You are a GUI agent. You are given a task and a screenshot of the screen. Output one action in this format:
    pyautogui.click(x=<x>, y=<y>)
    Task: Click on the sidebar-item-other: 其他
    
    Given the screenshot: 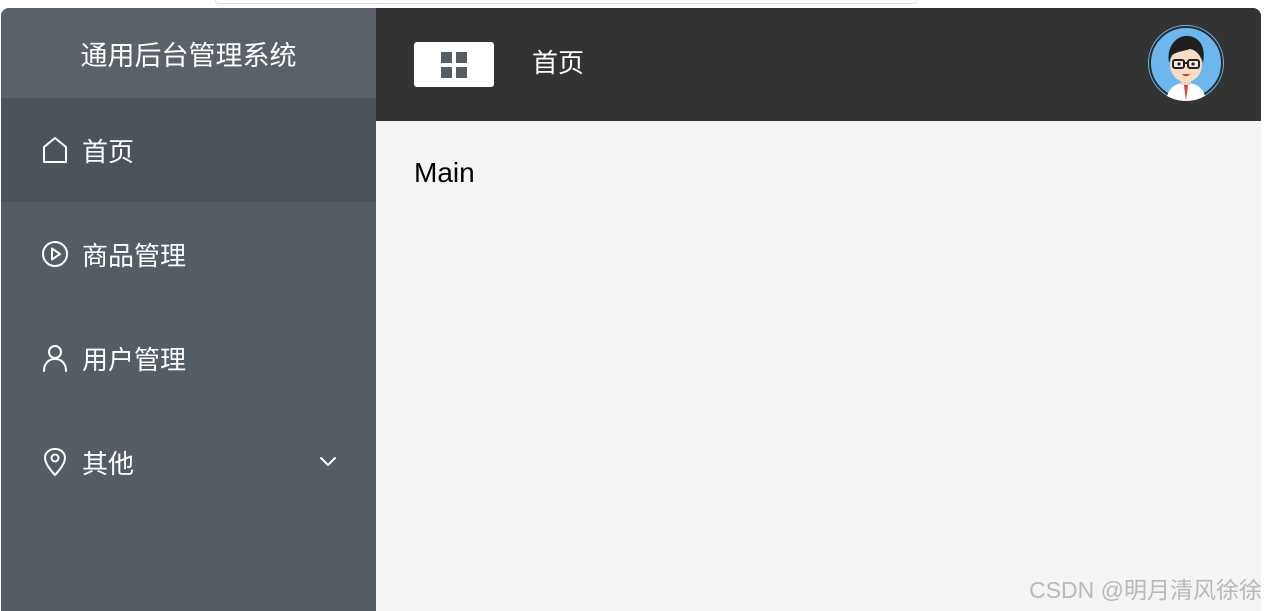 What is the action you would take?
    pyautogui.click(x=188, y=462)
    